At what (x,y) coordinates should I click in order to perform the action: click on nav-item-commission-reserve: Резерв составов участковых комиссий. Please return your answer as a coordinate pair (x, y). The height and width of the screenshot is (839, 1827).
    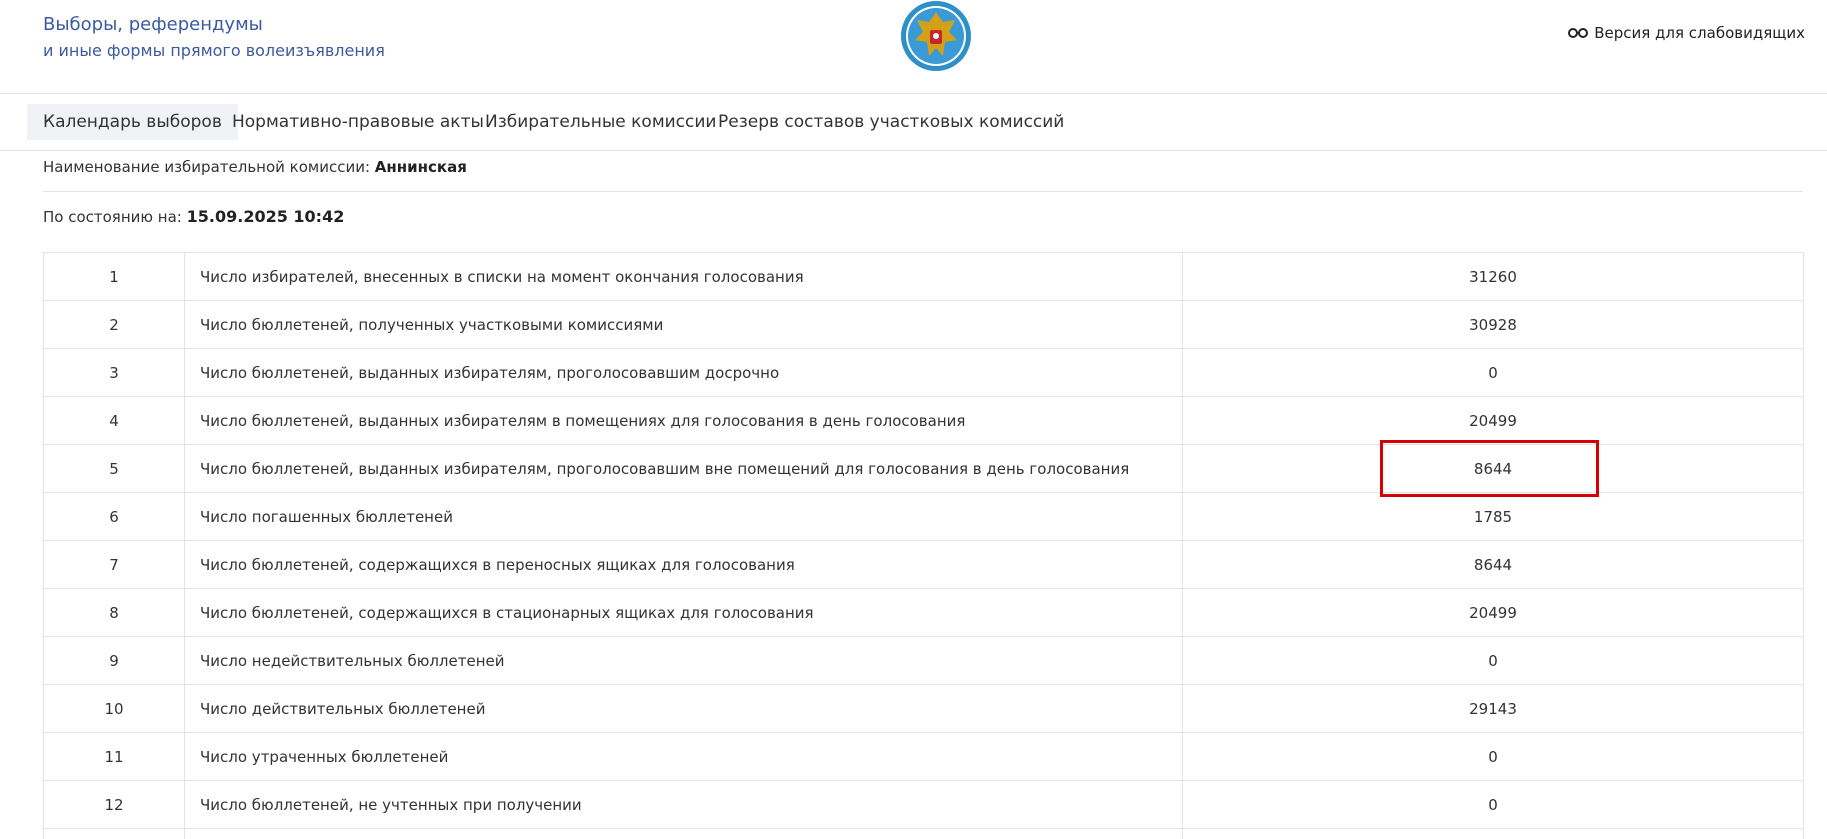
    Looking at the image, I should click on (891, 122).